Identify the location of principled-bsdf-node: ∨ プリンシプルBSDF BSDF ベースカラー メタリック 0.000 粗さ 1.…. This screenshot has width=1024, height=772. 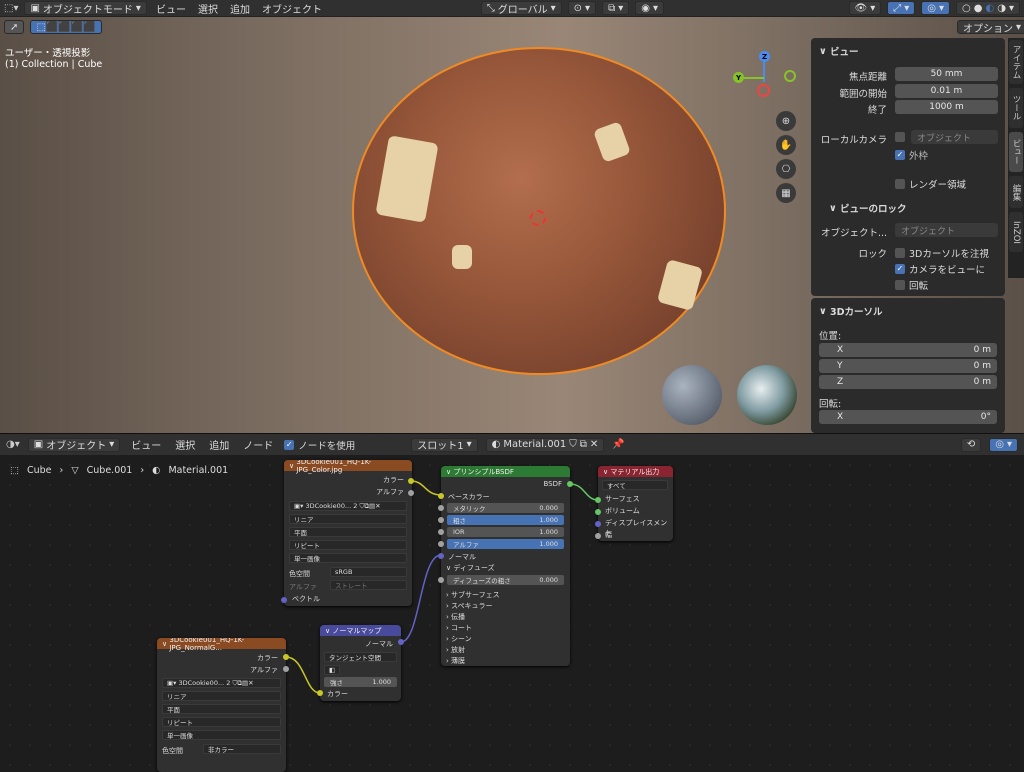
(505, 566).